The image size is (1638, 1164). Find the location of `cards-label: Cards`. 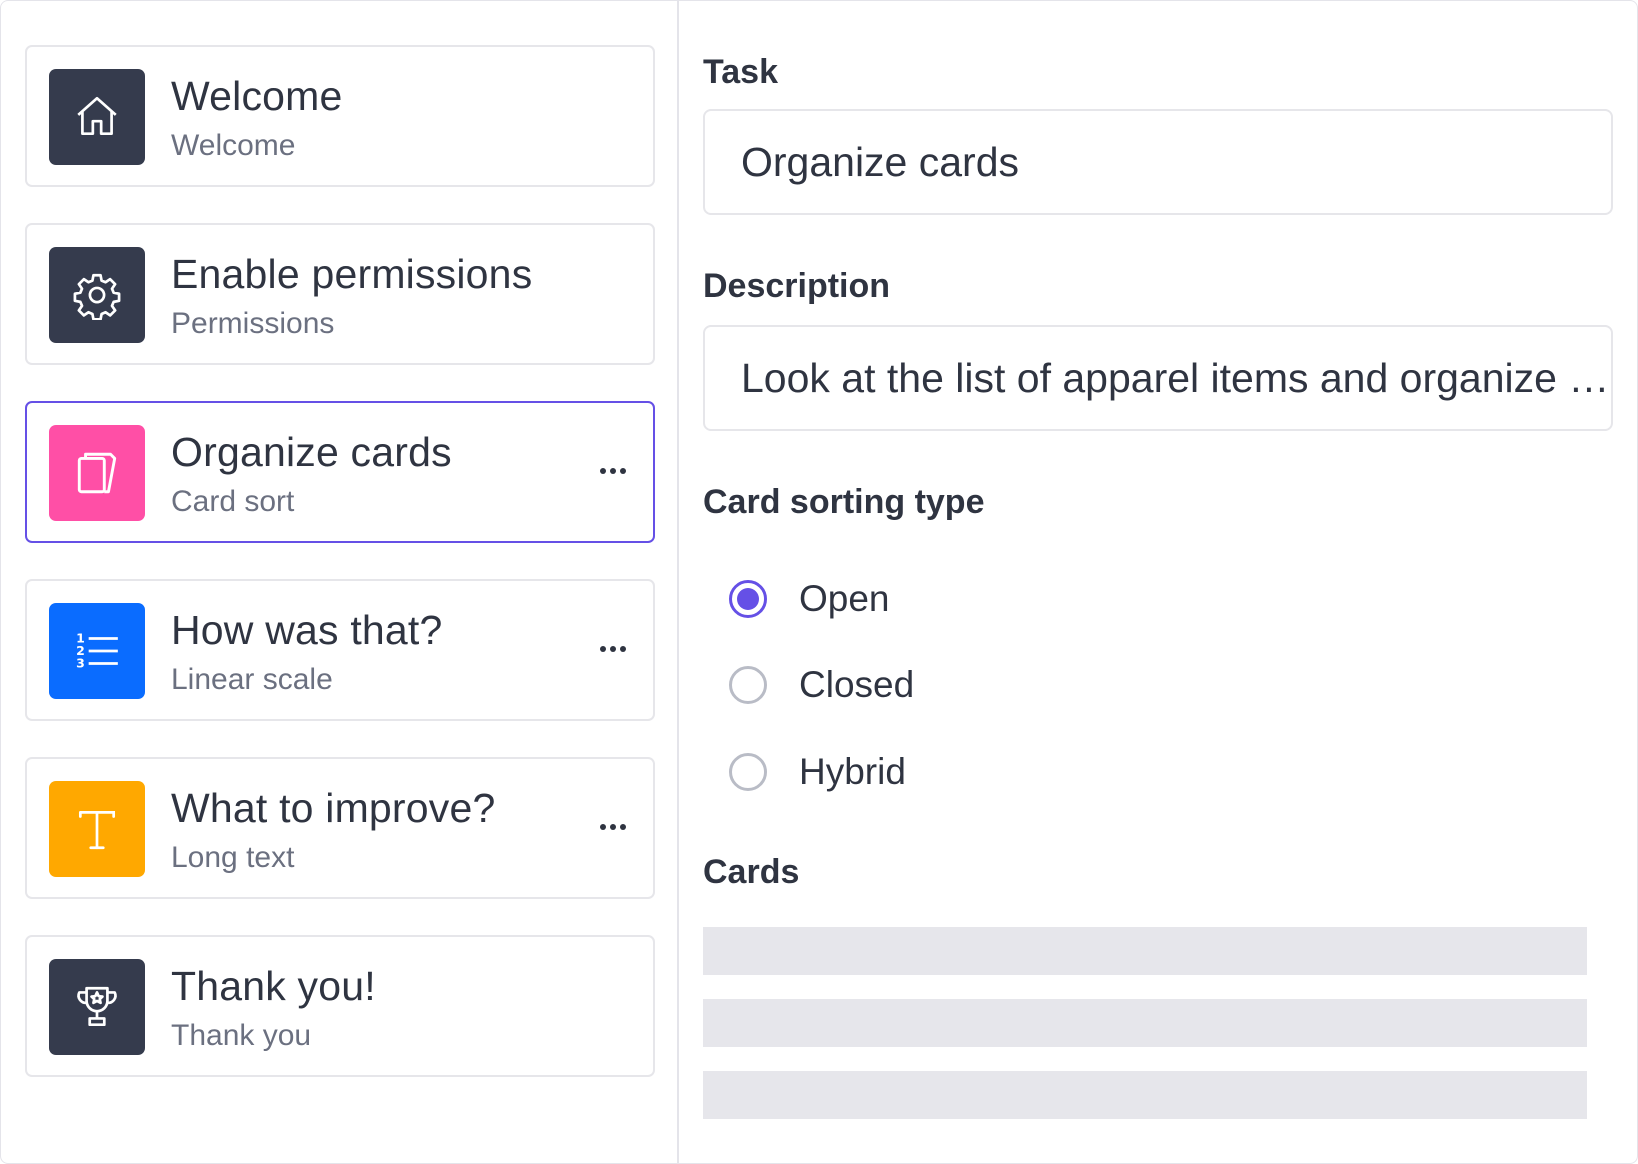

cards-label: Cards is located at coordinates (751, 872).